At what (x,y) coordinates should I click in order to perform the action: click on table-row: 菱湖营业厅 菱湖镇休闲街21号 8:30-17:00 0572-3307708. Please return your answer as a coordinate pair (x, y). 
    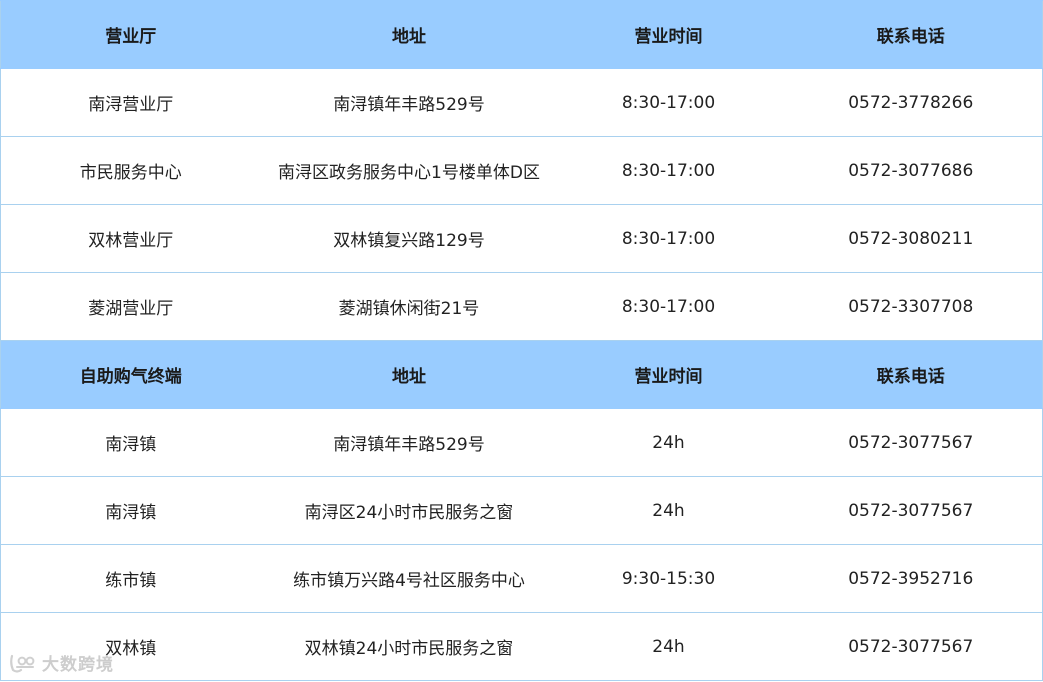
    Looking at the image, I should click on (521, 306).